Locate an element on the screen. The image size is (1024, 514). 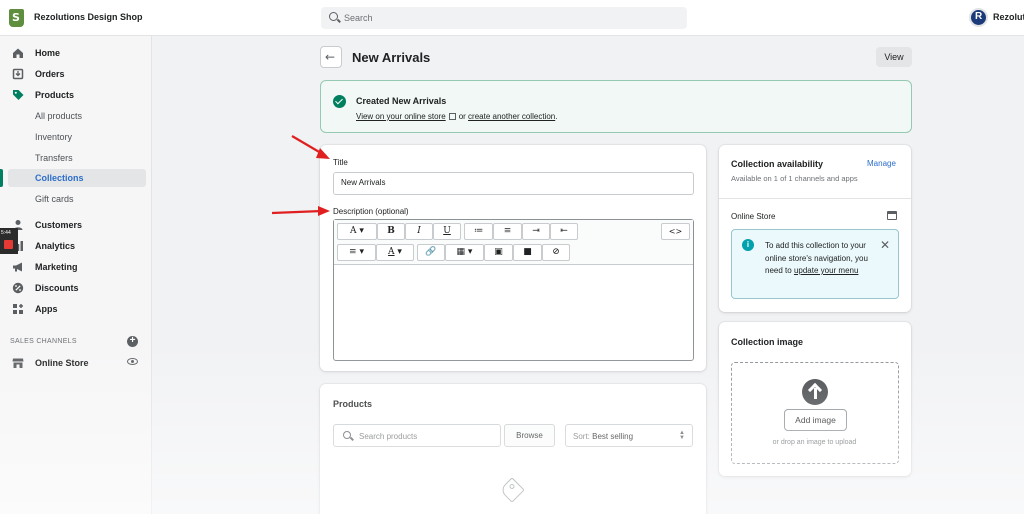
discount-icon is located at coordinates (18, 288).